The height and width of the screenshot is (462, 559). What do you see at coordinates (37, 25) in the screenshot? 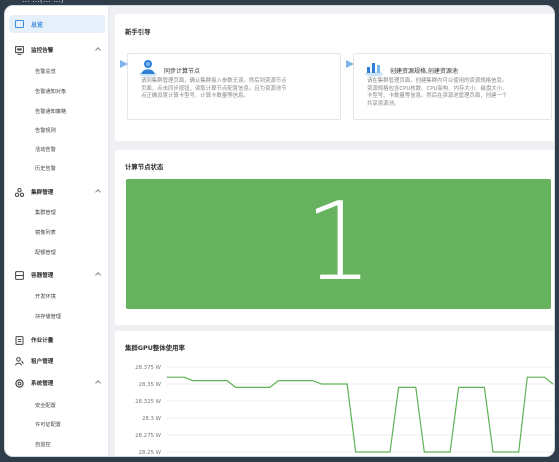
I see `sidebar-item-overview-label: 总览` at bounding box center [37, 25].